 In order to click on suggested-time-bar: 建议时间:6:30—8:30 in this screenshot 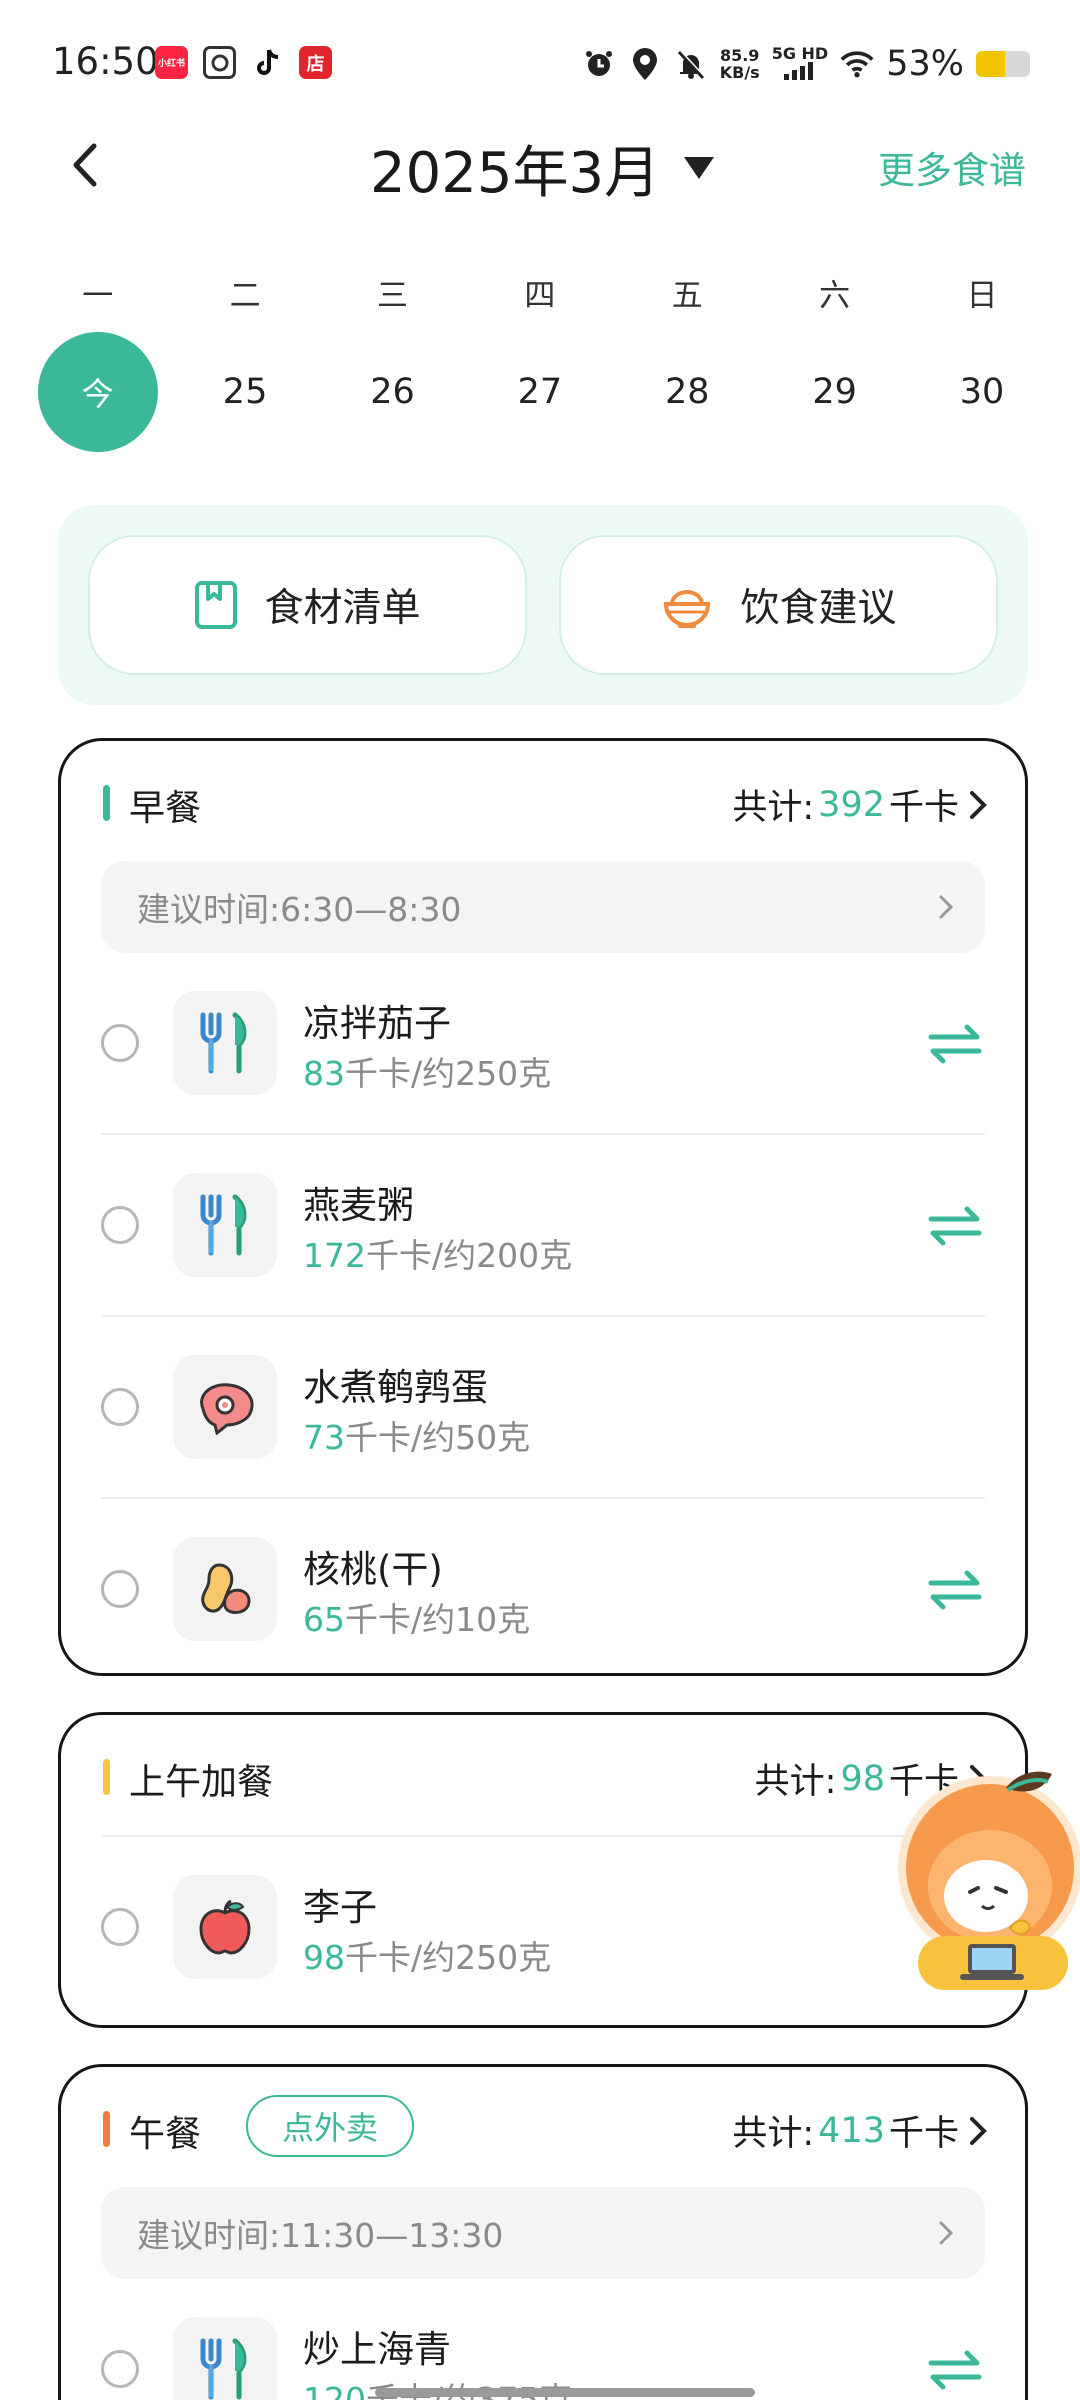, I will do `click(543, 907)`.